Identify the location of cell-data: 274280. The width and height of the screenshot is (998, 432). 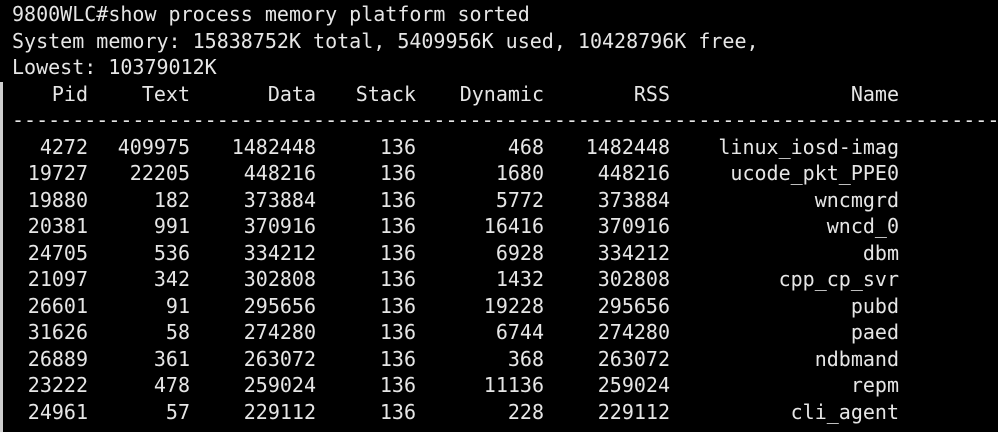
(279, 332).